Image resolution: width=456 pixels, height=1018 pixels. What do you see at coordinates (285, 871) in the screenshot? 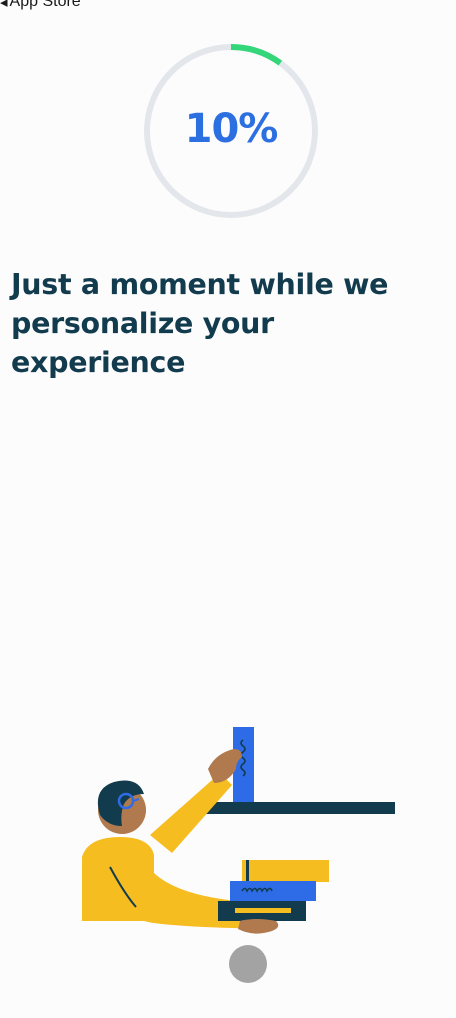
I see `yellow-book-icon` at bounding box center [285, 871].